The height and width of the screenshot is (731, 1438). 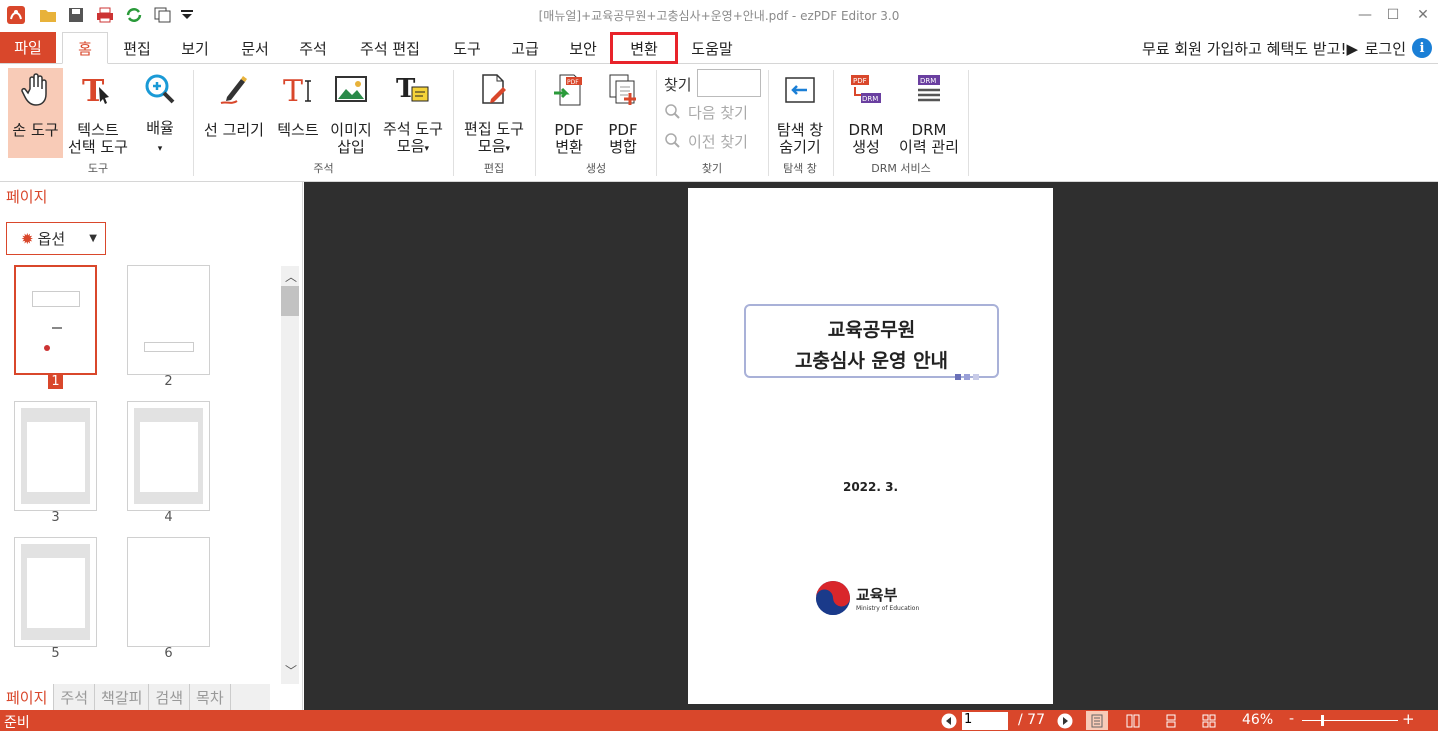 I want to click on page-number: 4, so click(x=168, y=517).